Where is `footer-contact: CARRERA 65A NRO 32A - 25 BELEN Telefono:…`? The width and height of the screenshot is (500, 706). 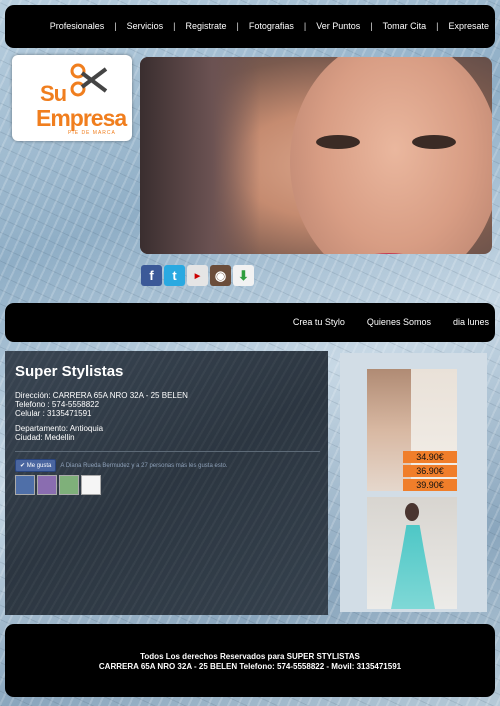 footer-contact: CARRERA 65A NRO 32A - 25 BELEN Telefono:… is located at coordinates (250, 666).